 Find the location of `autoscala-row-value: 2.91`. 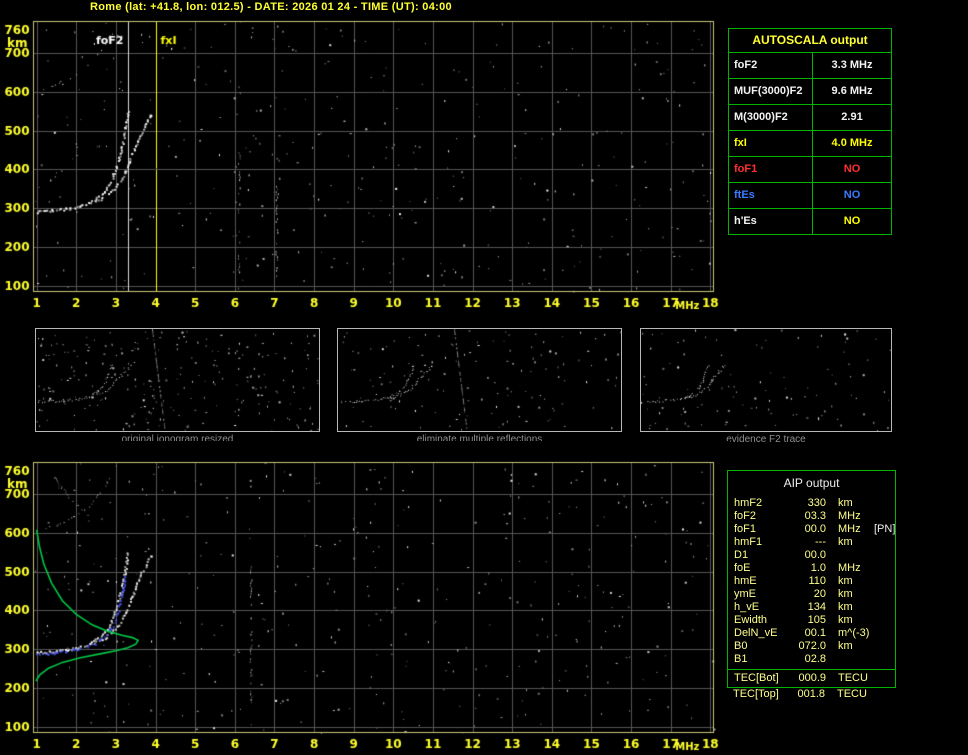

autoscala-row-value: 2.91 is located at coordinates (852, 117).